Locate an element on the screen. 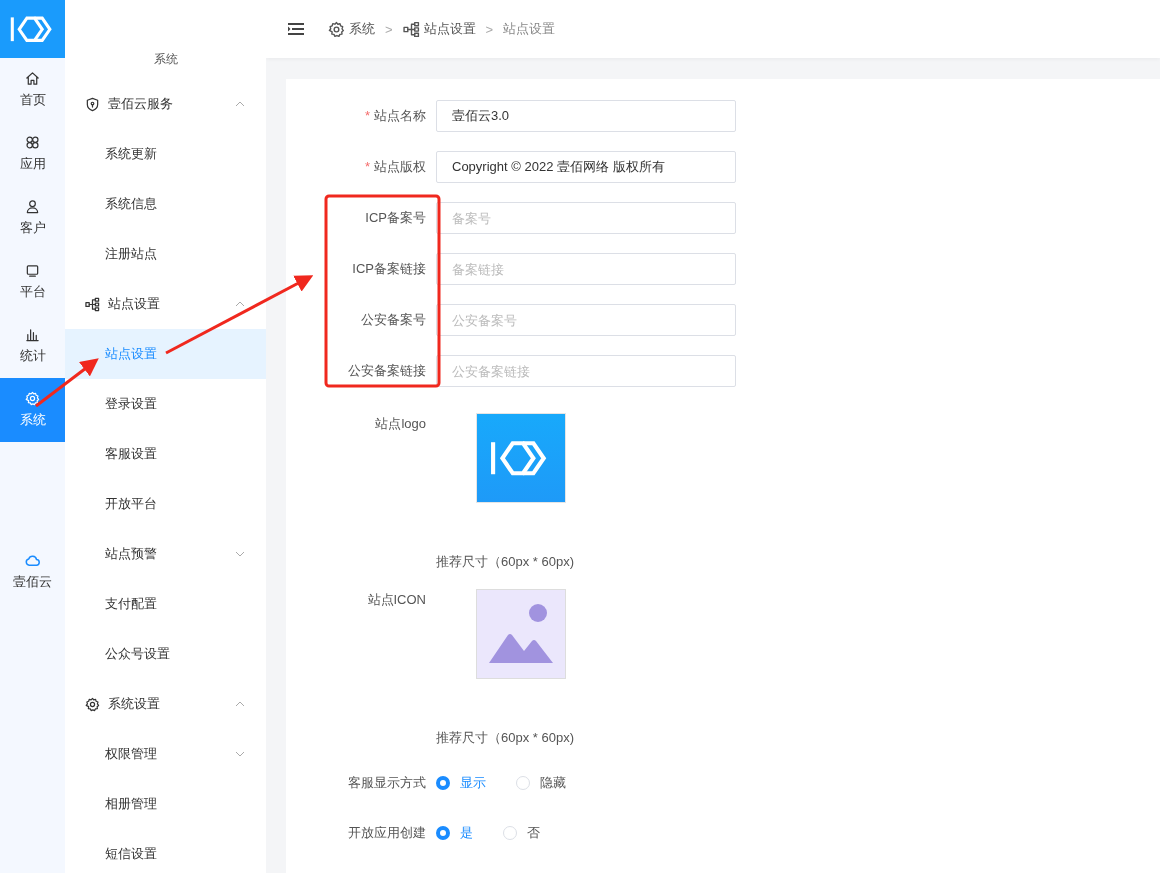 This screenshot has width=1160, height=873. field-label: 站点版权 is located at coordinates (400, 166).